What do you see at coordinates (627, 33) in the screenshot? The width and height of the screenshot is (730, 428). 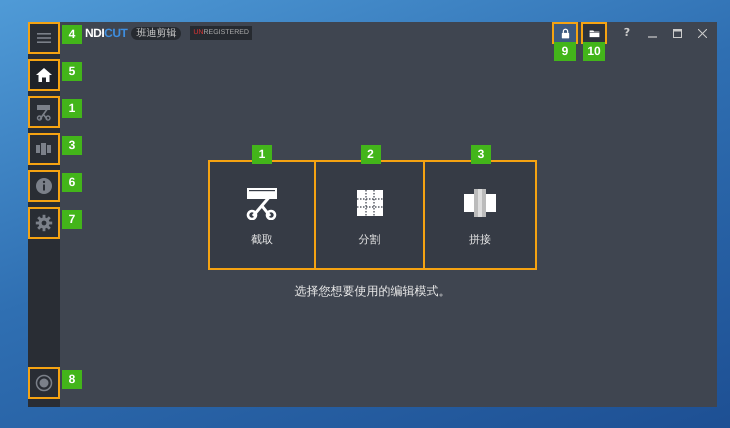 I see `help-button: ?` at bounding box center [627, 33].